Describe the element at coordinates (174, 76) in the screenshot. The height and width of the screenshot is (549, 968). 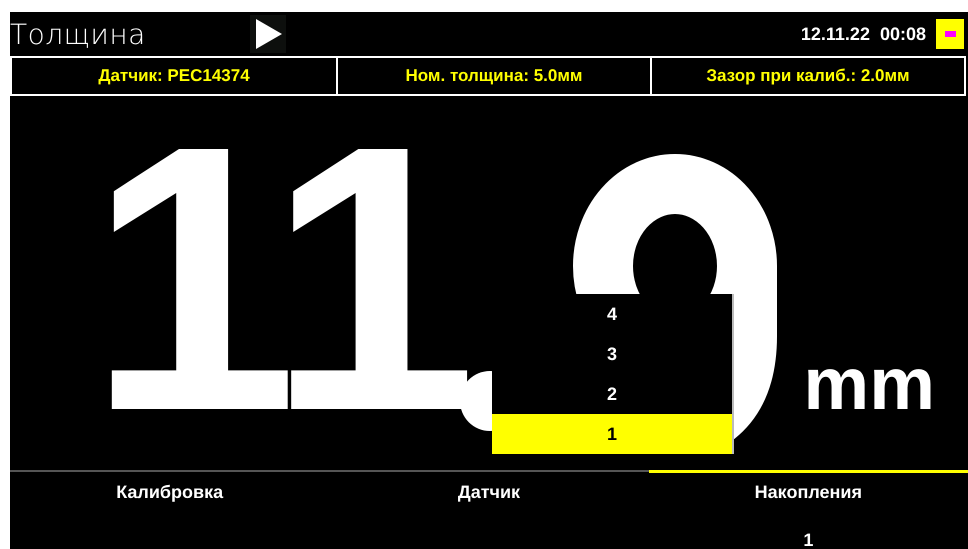
I see `info-cell-text: Датчик: PEC14374` at that location.